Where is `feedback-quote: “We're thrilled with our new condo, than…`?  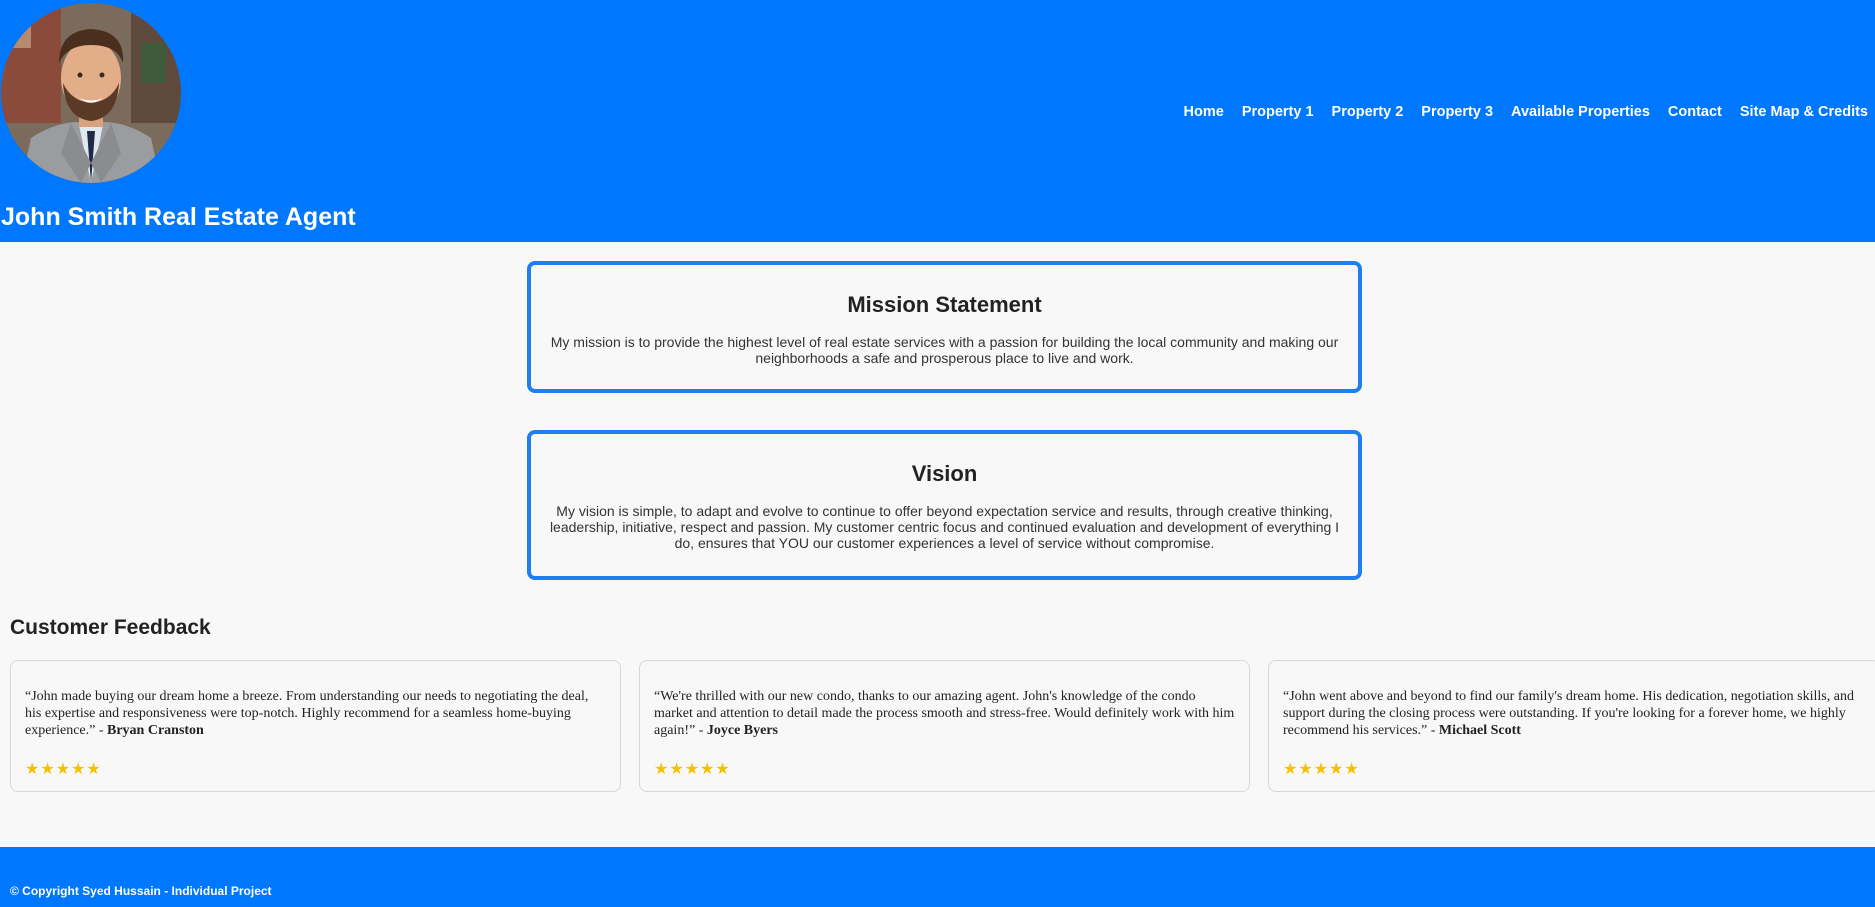 feedback-quote: “We're thrilled with our new condo, than… is located at coordinates (944, 713).